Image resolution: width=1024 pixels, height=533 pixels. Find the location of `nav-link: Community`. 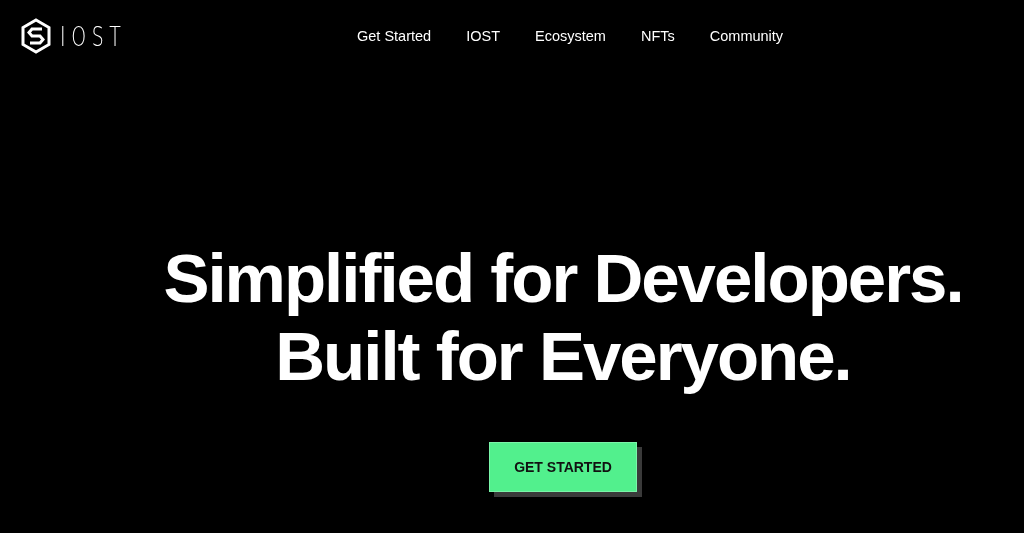

nav-link: Community is located at coordinates (746, 36).